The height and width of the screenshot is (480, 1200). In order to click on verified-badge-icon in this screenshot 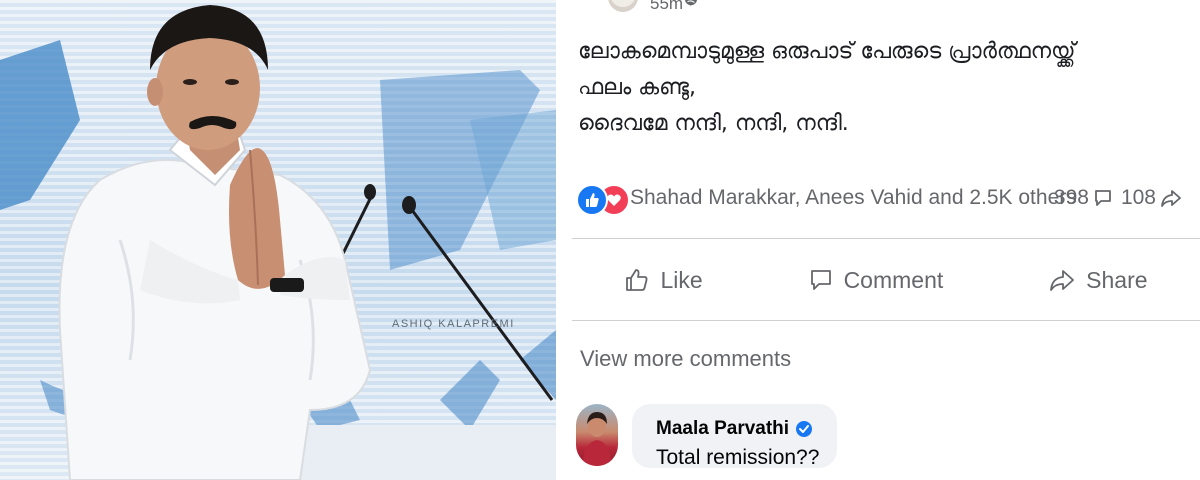, I will do `click(804, 429)`.